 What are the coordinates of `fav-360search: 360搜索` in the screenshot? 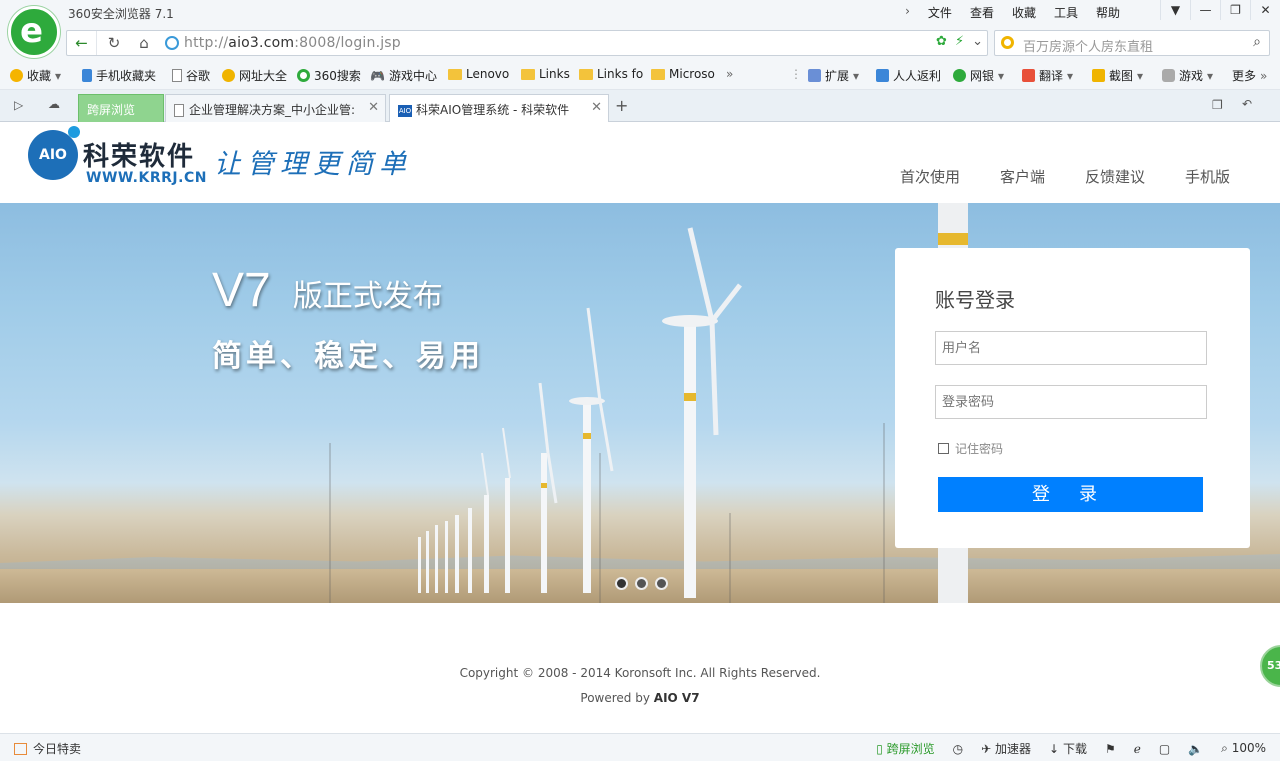 It's located at (329, 75).